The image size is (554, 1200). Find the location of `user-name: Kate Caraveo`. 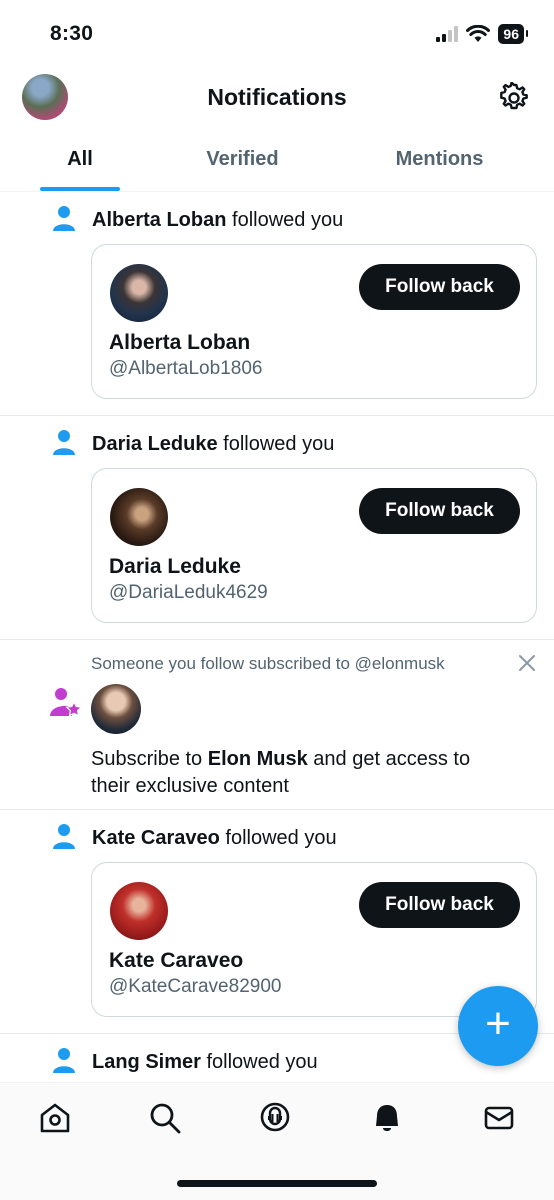

user-name: Kate Caraveo is located at coordinates (176, 960).